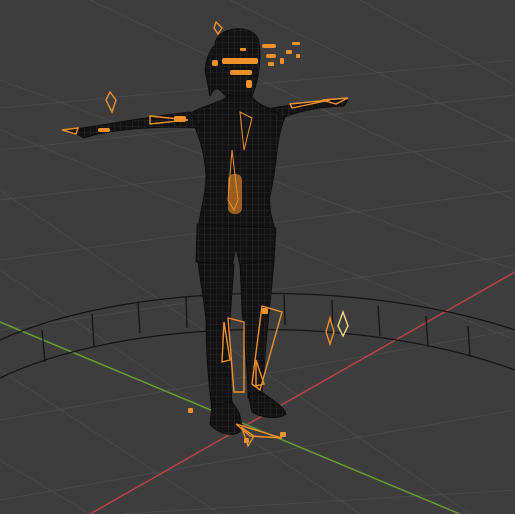 The width and height of the screenshot is (515, 514). Describe the element at coordinates (133, 125) in the screenshot. I see `arm-left-mesh` at that location.